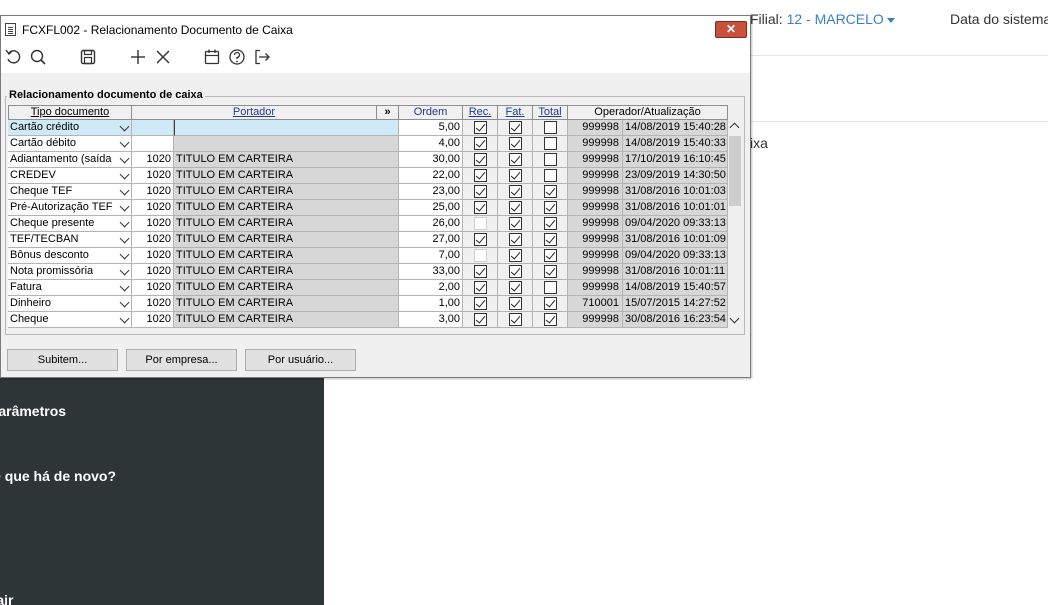 The height and width of the screenshot is (605, 1048). I want to click on tipo-documento-select: TEF/TECBAN, so click(70, 240).